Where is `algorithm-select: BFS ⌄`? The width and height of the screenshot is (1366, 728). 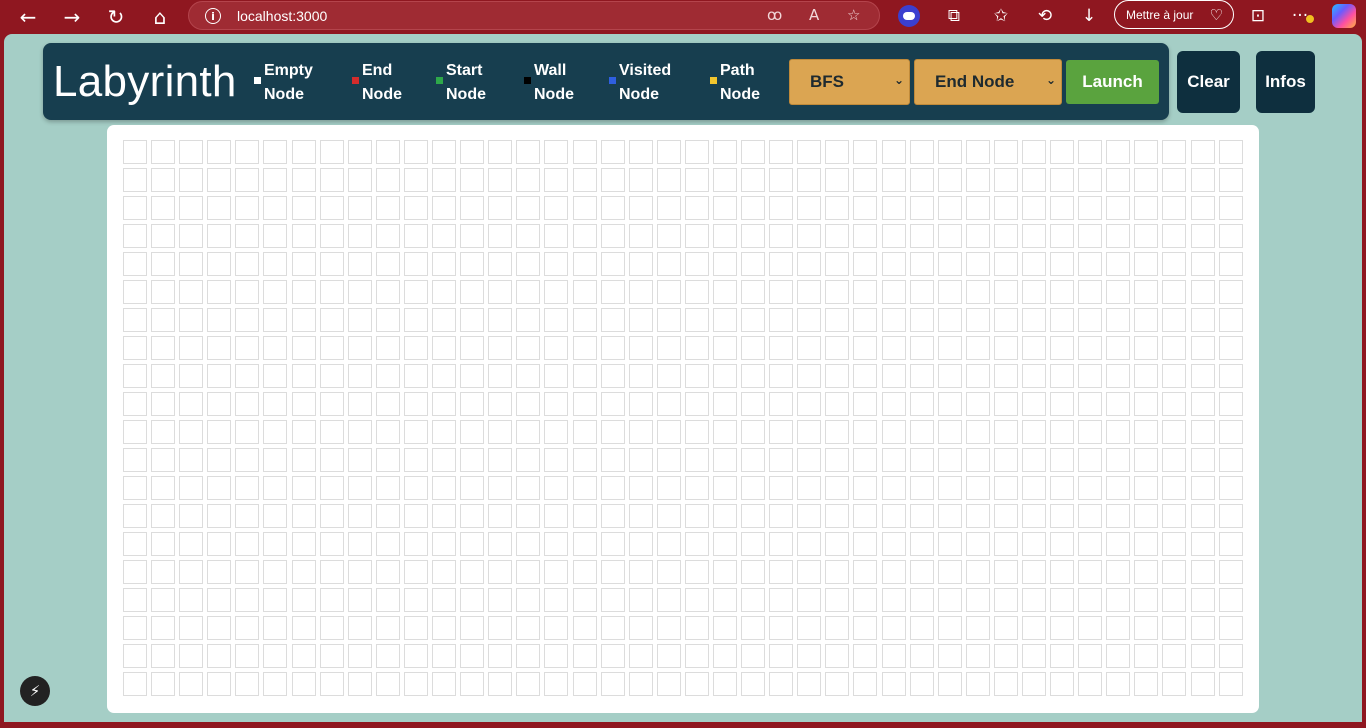
algorithm-select: BFS ⌄ is located at coordinates (849, 82).